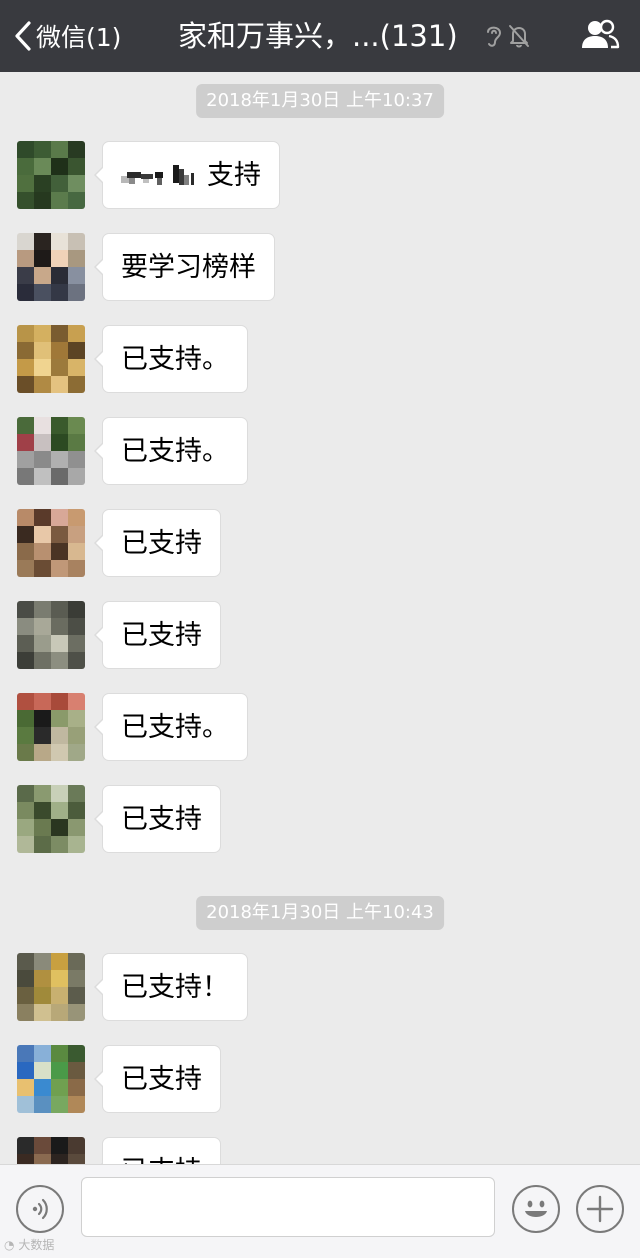 The image size is (640, 1258). Describe the element at coordinates (507, 38) in the screenshot. I see `chat-status-icons` at that location.